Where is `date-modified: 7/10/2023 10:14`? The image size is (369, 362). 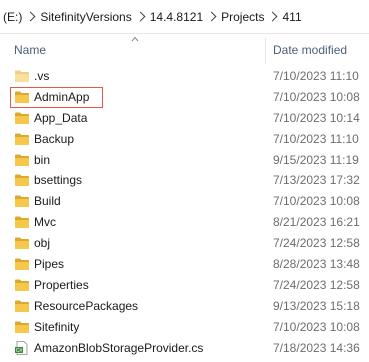
date-modified: 7/10/2023 10:14 is located at coordinates (316, 117).